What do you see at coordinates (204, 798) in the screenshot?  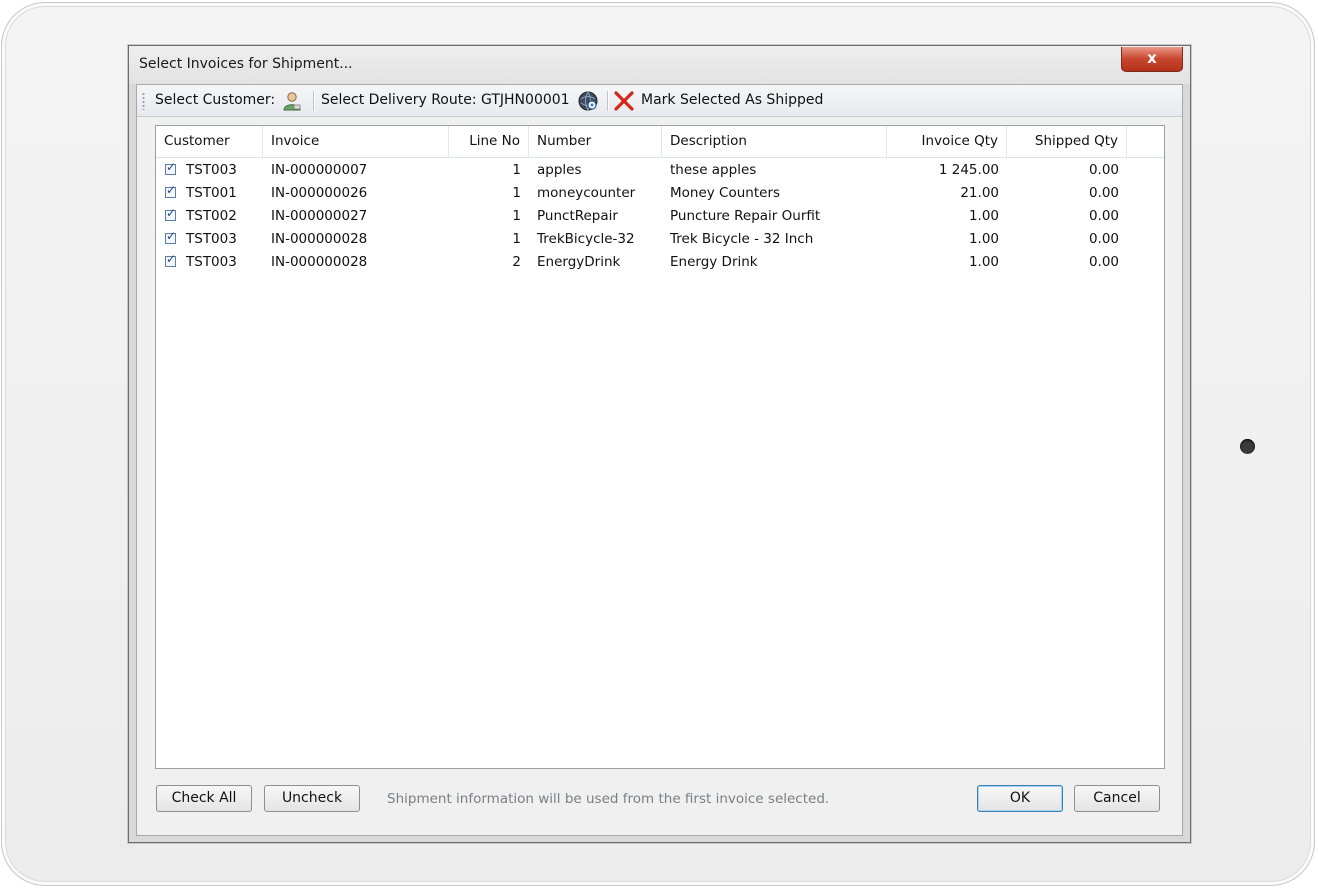 I see `check-all-button: Check All` at bounding box center [204, 798].